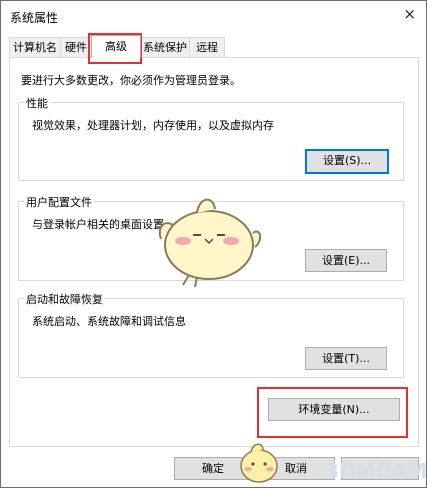  Describe the element at coordinates (209, 243) in the screenshot. I see `chick-mascot-illustration` at that location.